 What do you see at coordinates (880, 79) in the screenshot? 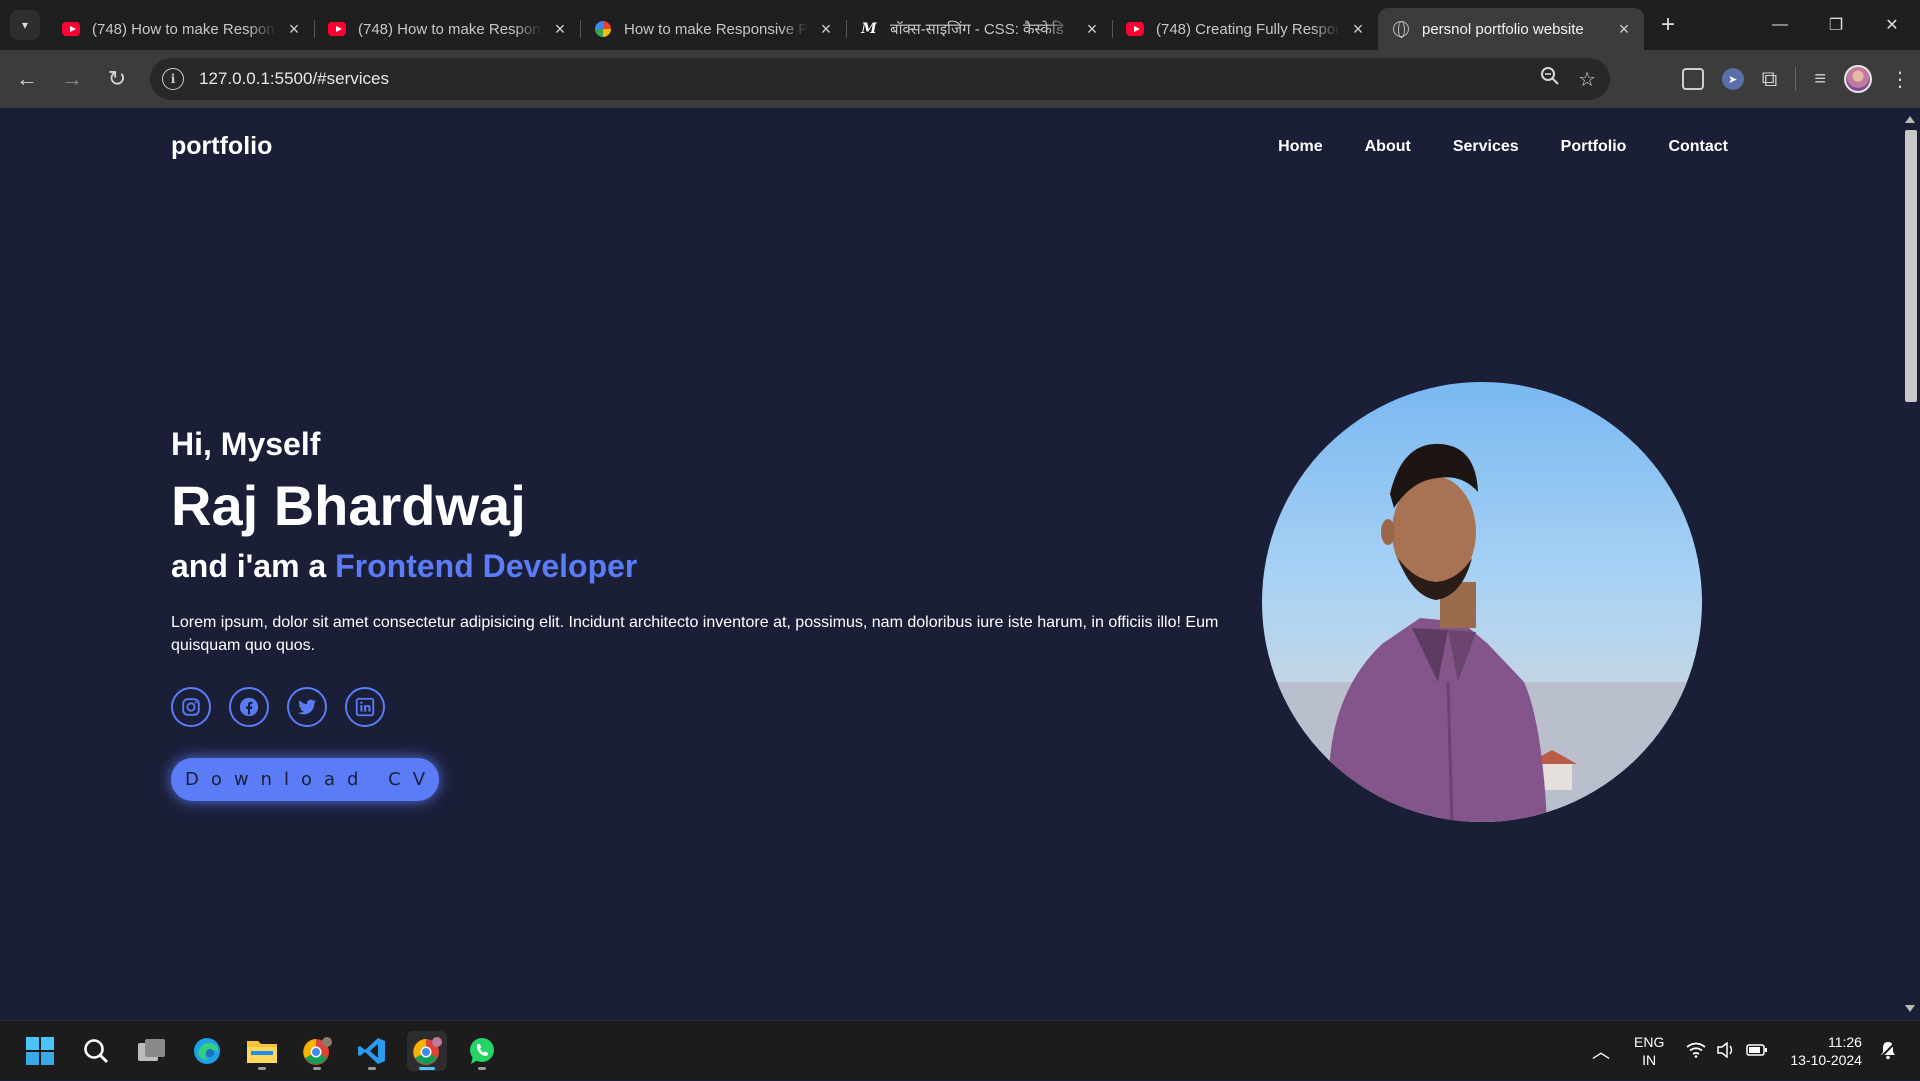
I see `address-bar: i 127.0.0.1:5500/#services ☆` at bounding box center [880, 79].